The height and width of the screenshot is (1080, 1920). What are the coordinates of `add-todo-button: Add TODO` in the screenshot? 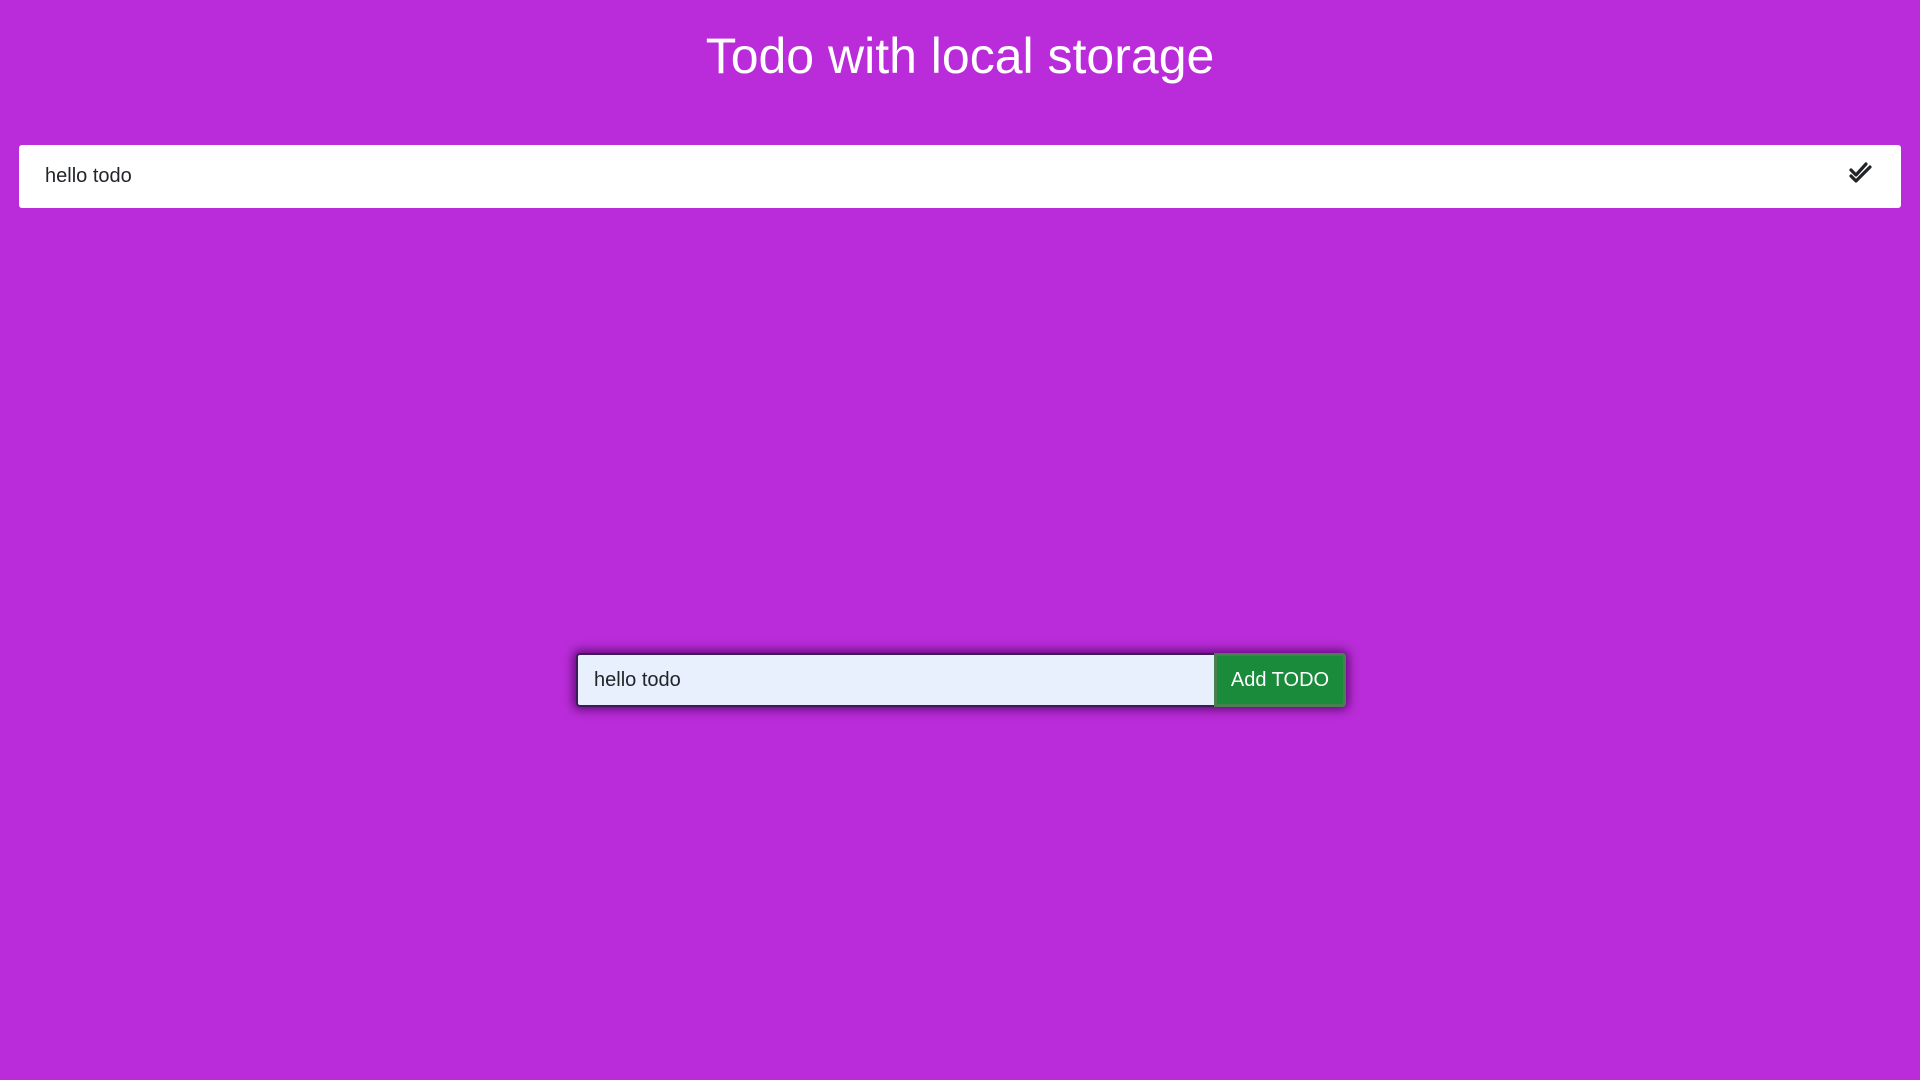 It's located at (1280, 680).